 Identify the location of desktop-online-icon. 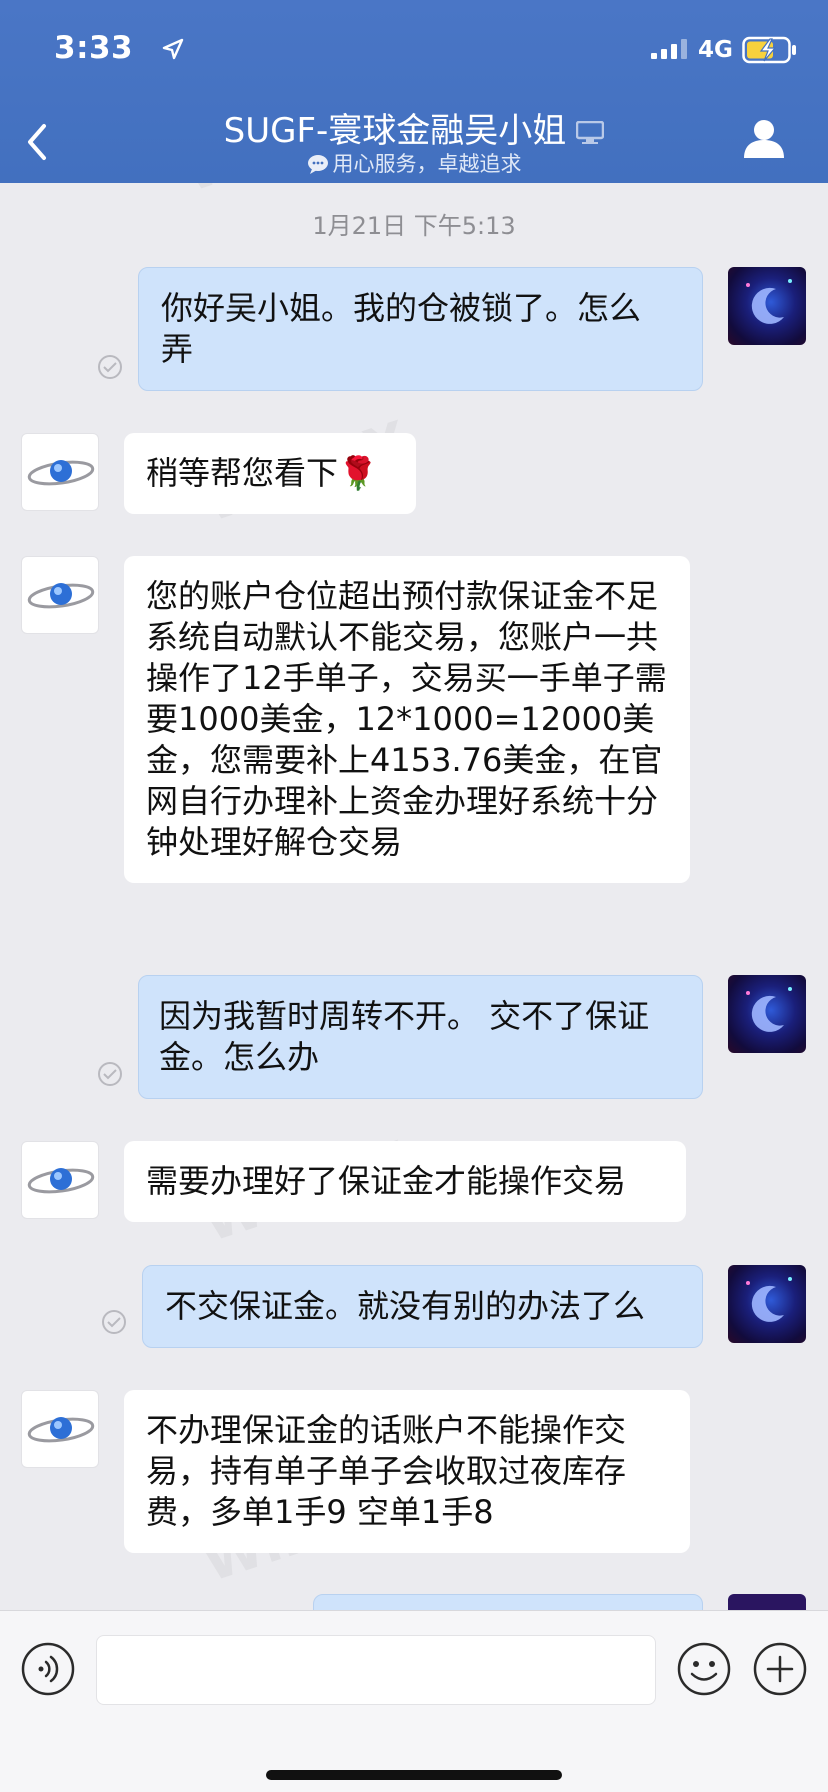
(590, 132).